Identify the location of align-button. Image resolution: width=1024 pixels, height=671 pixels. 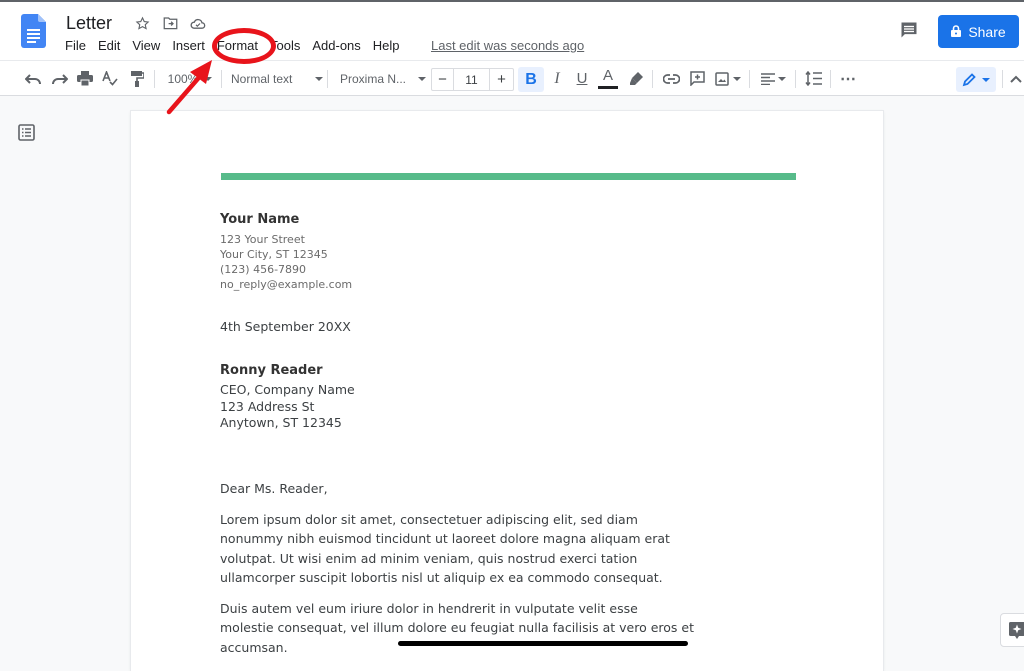
(773, 78).